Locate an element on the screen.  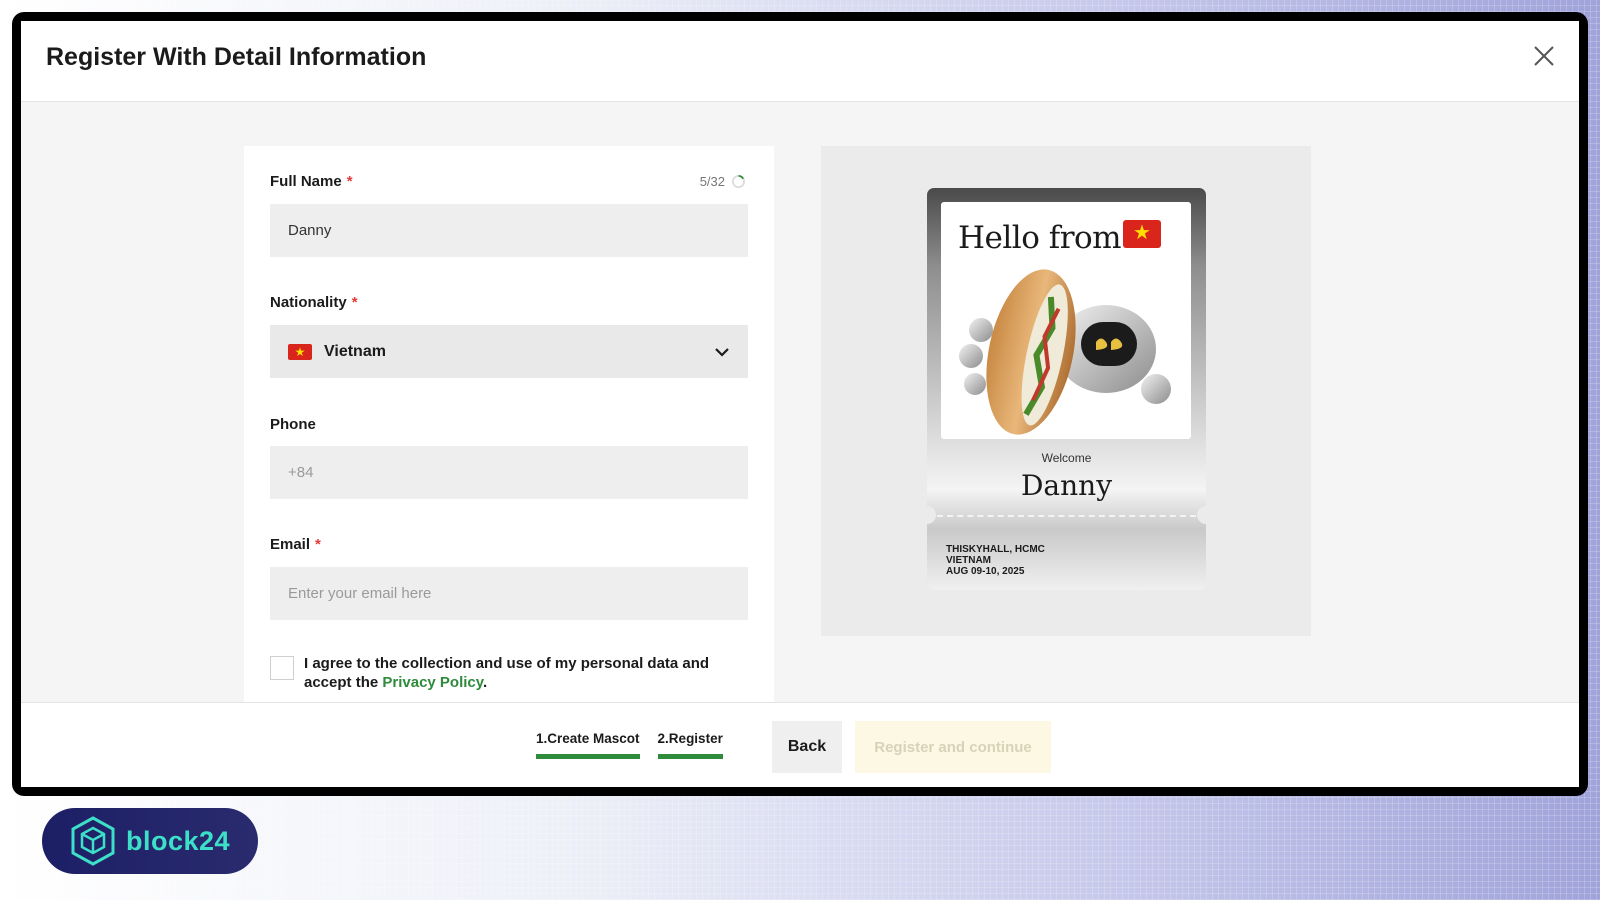
nationality-value: Vietnam is located at coordinates (355, 351).